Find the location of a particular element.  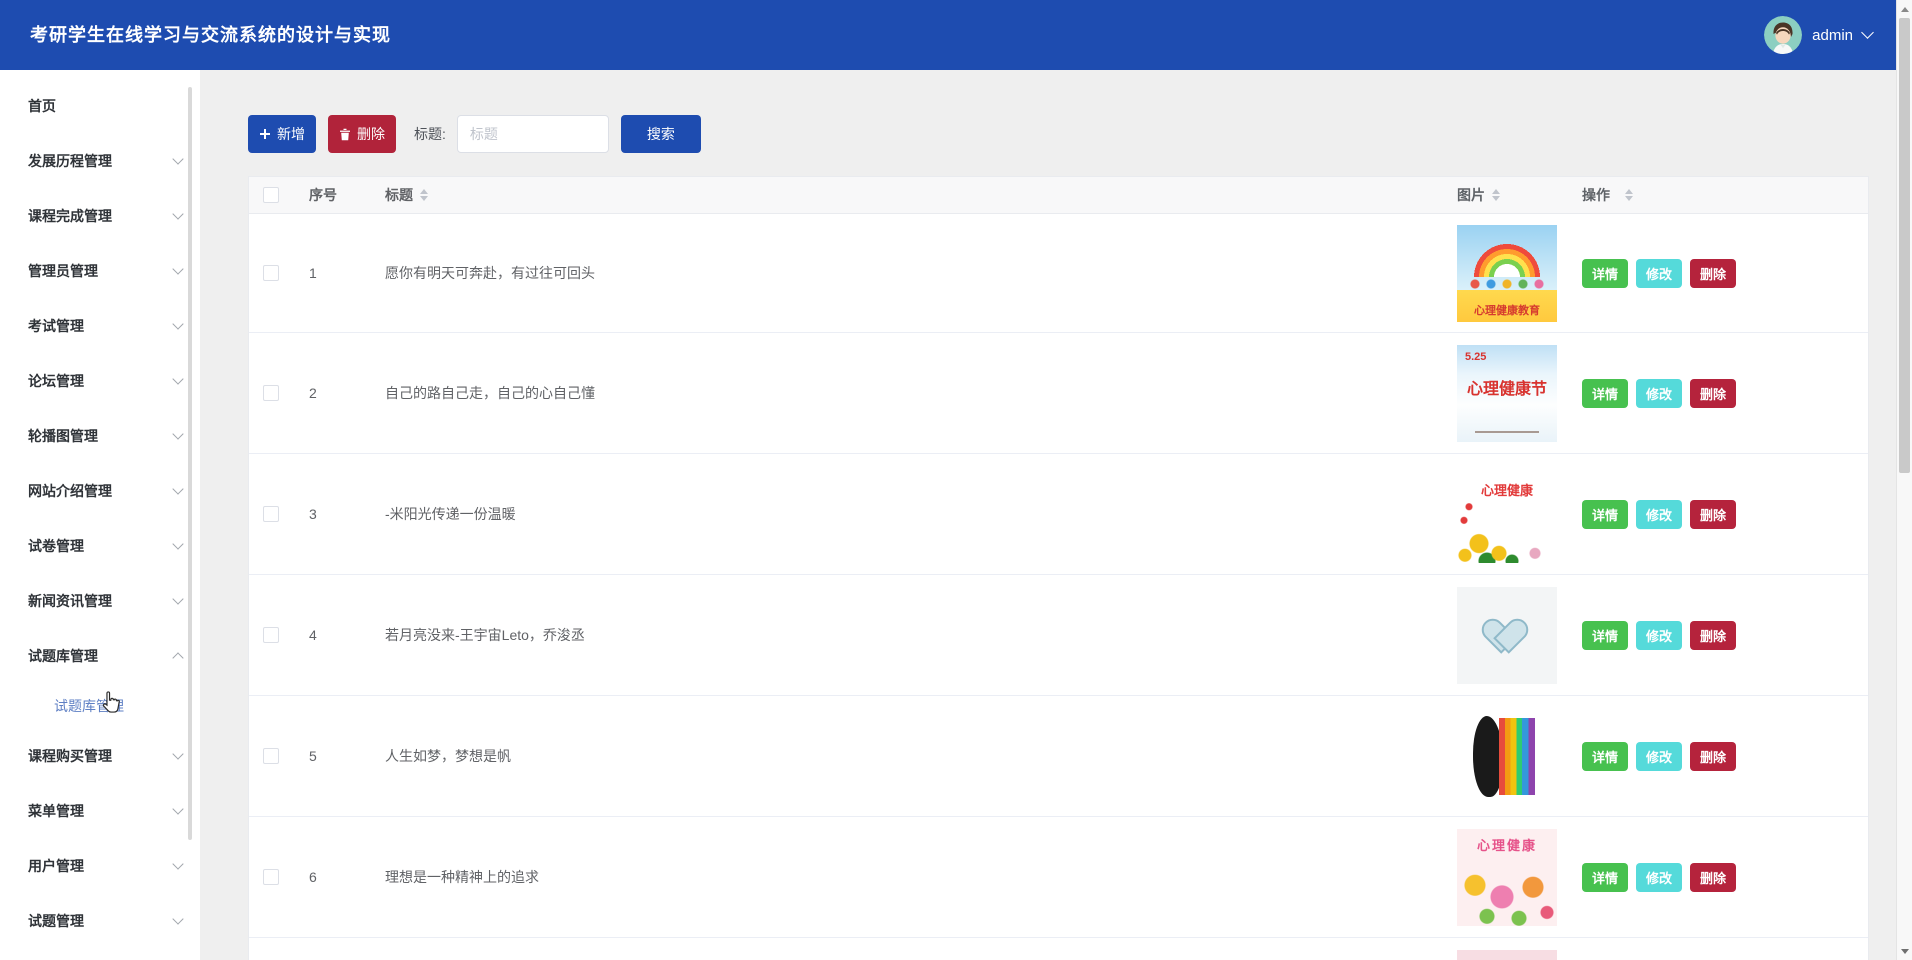

add-button: 新增 is located at coordinates (282, 134).